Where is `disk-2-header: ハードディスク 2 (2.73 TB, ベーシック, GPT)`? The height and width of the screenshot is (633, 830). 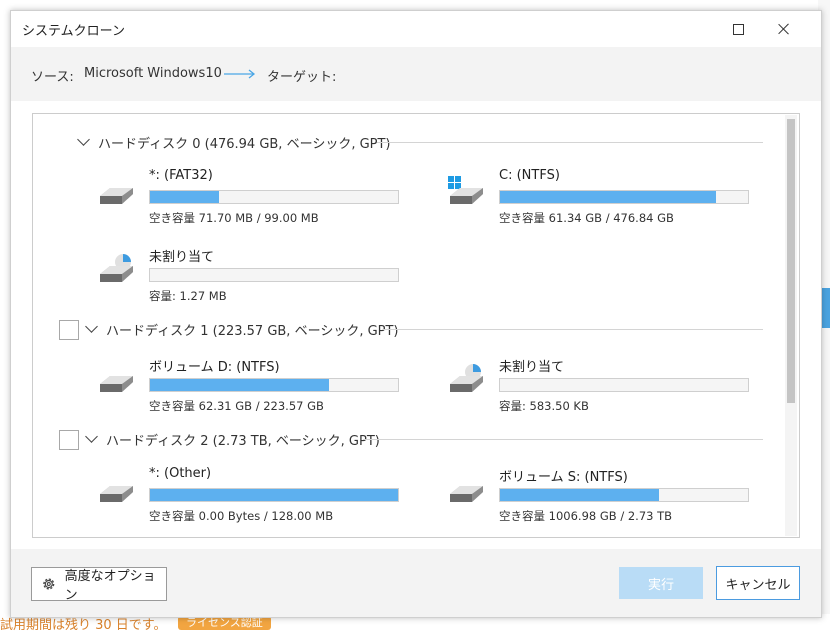 disk-2-header: ハードディスク 2 (2.73 TB, ベーシック, GPT) is located at coordinates (232, 439).